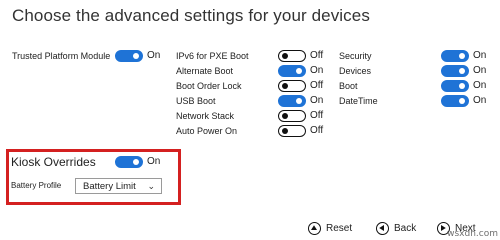  I want to click on datetime-toggle, so click(455, 101).